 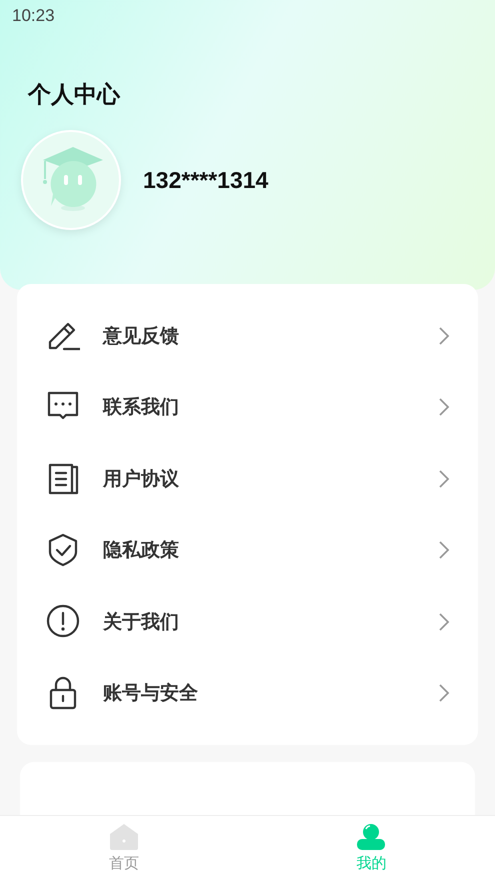 What do you see at coordinates (270, 621) in the screenshot?
I see `menu-item: 关于我们` at bounding box center [270, 621].